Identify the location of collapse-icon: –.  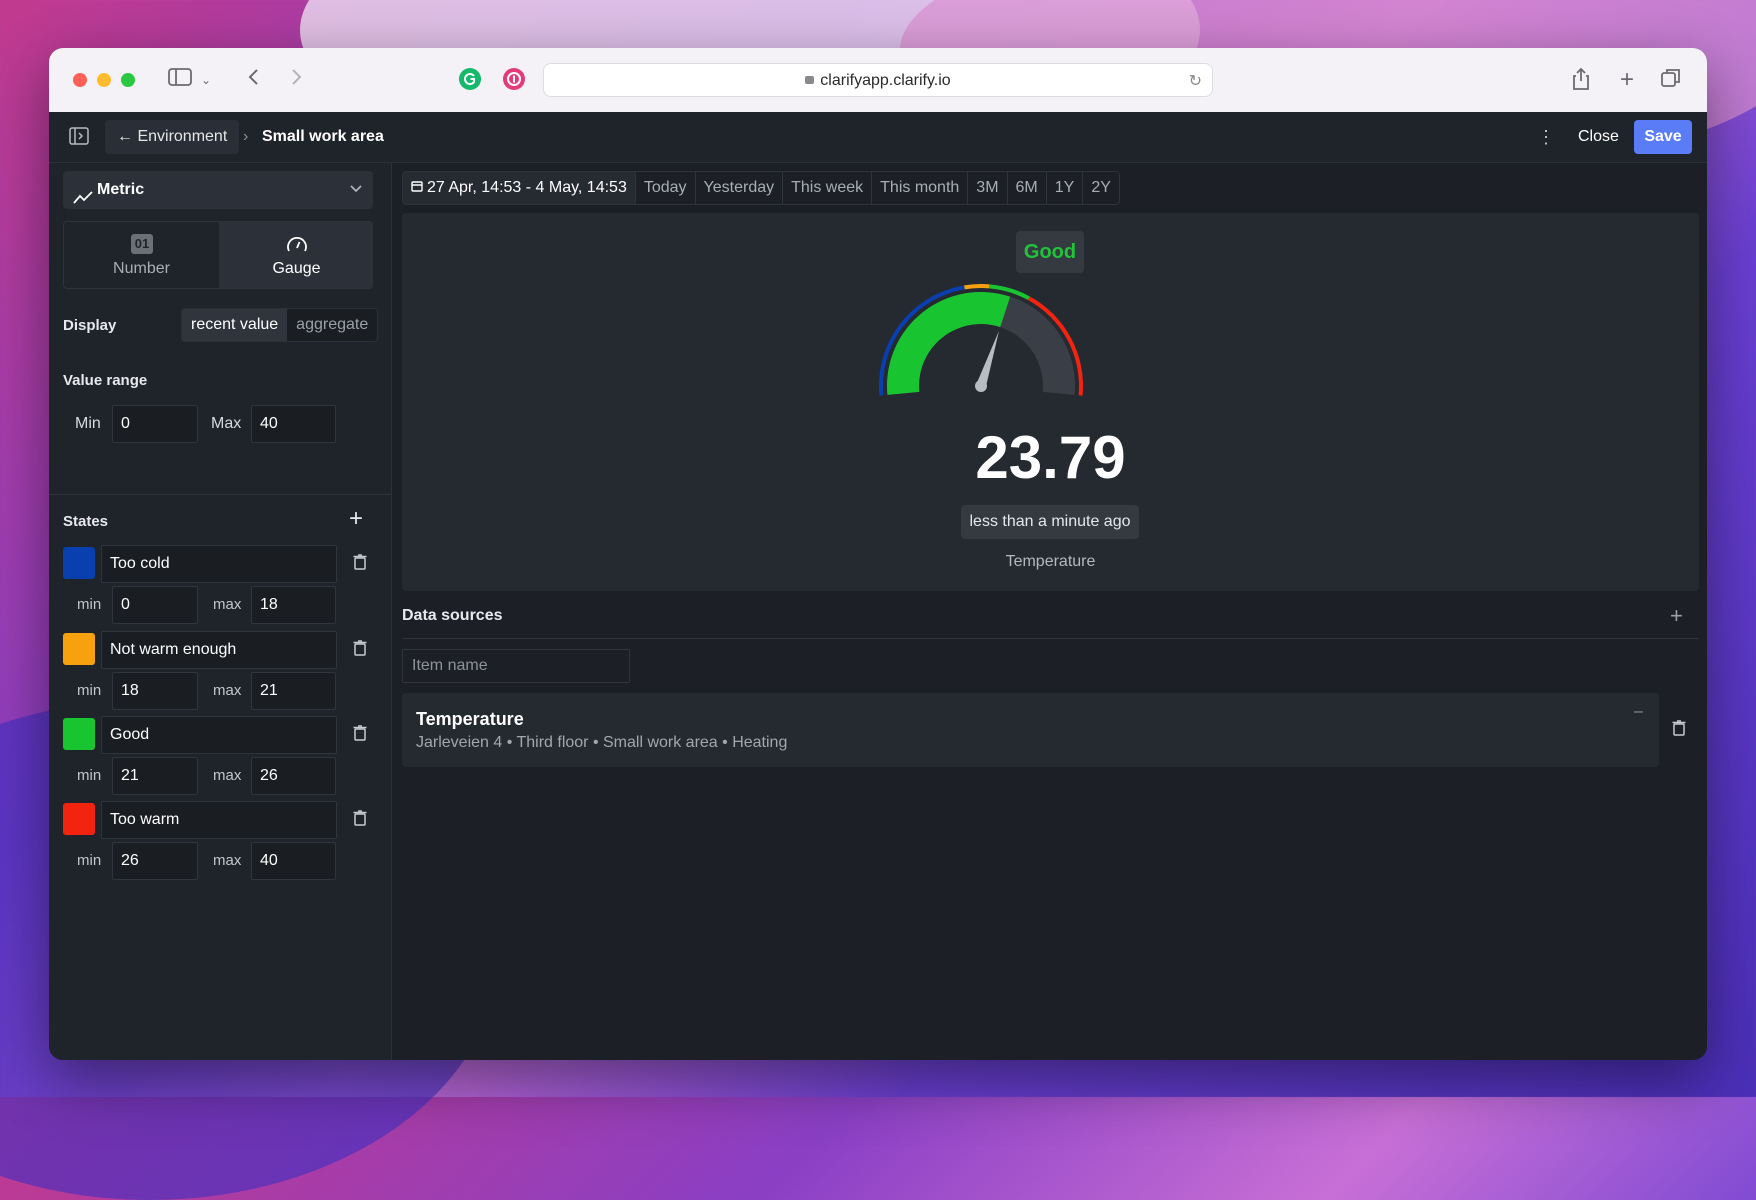
(1638, 712).